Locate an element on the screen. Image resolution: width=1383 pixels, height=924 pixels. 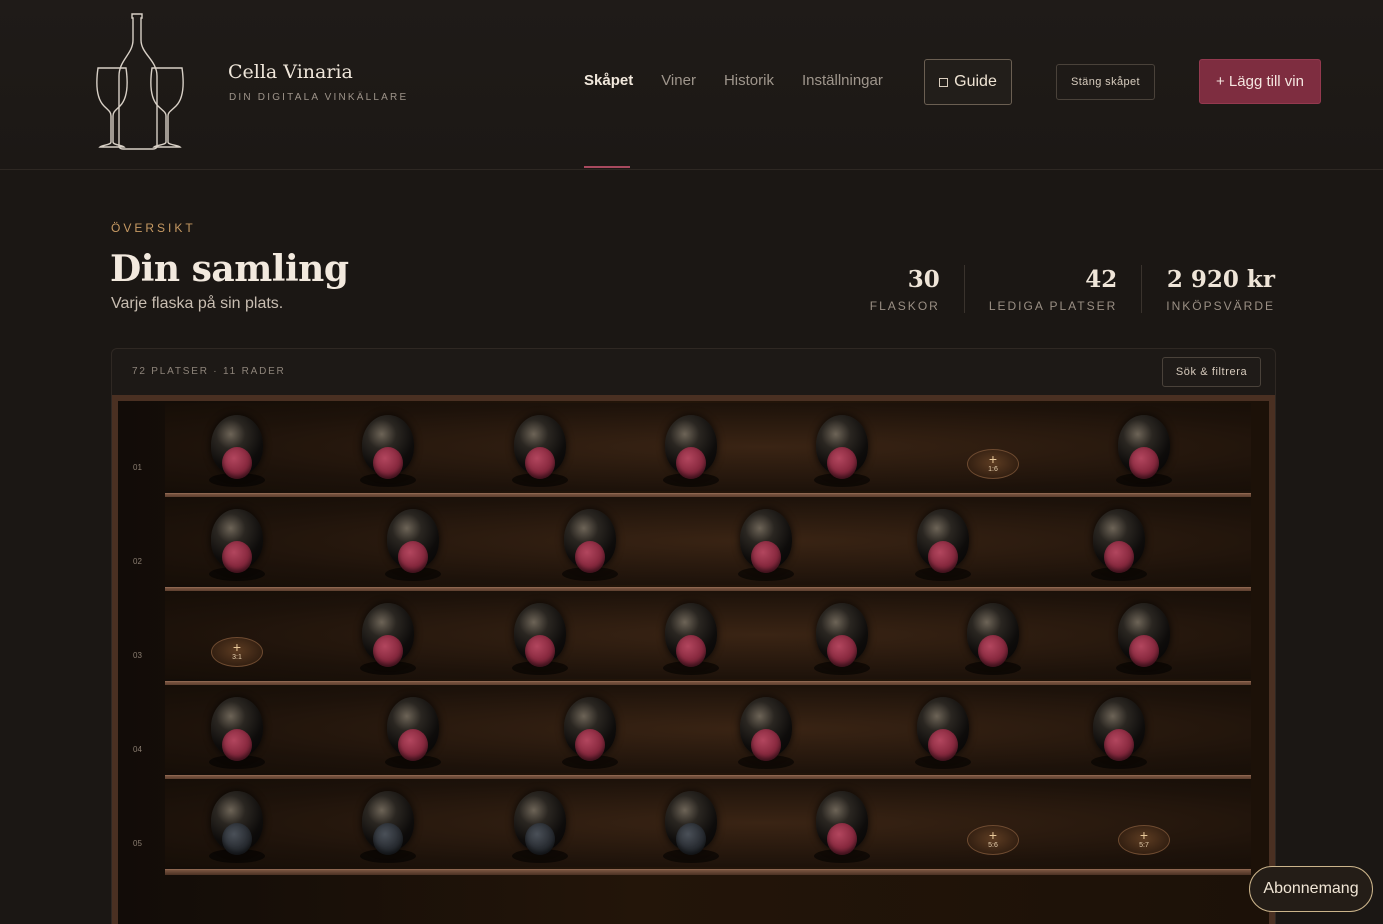
add-wine-button: + Lägg till vin is located at coordinates (1260, 81).